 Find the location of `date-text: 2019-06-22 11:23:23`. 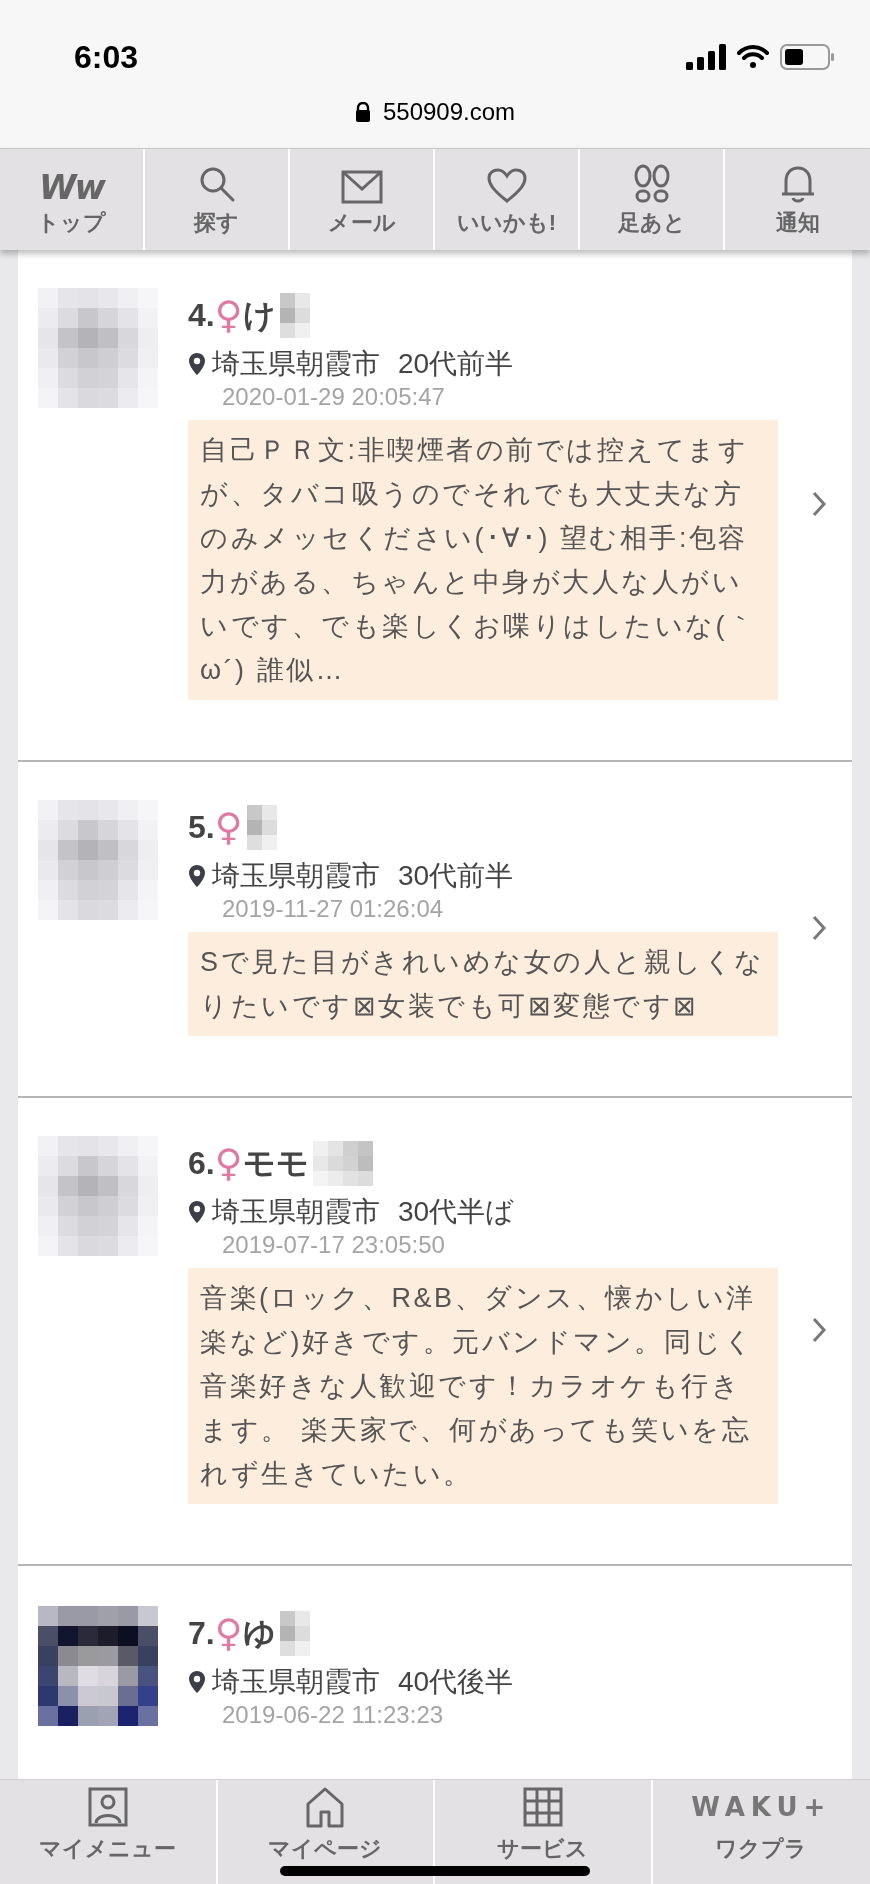

date-text: 2019-06-22 11:23:23 is located at coordinates (333, 1715).